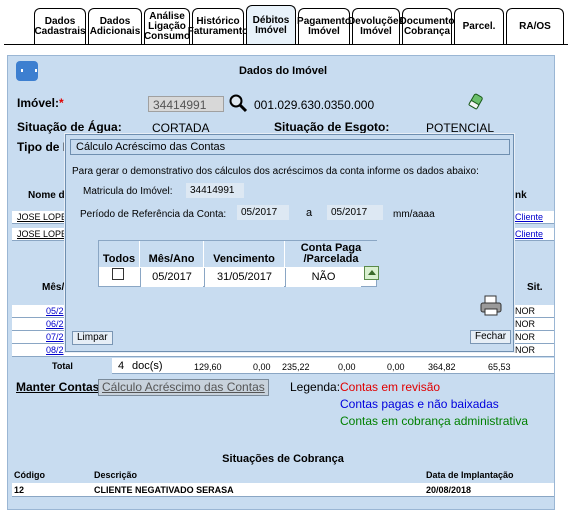  Describe the element at coordinates (55, 324) in the screenshot. I see `conta-mes-2: 06/2` at that location.